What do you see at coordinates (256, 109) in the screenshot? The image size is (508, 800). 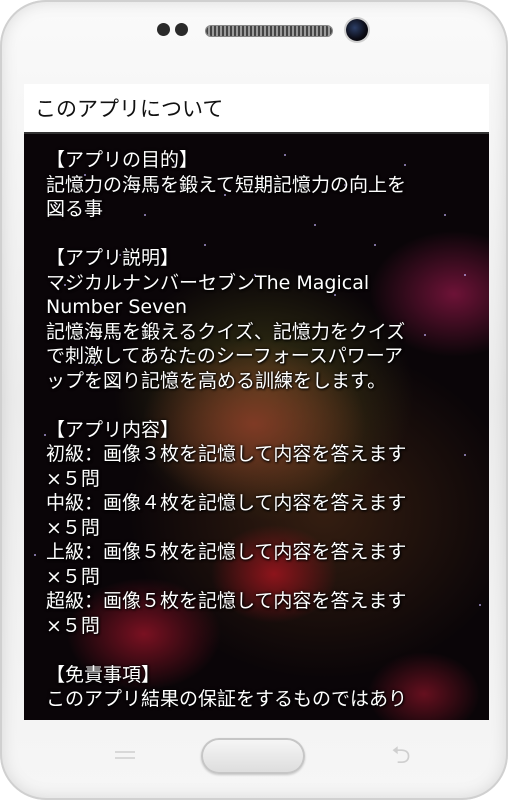 I see `app-bar: このアプリについて` at bounding box center [256, 109].